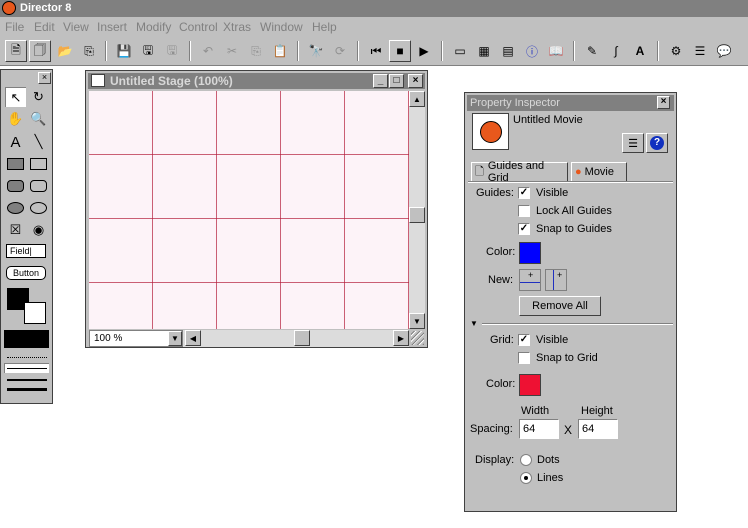 This screenshot has height=528, width=748. Describe the element at coordinates (26, 273) in the screenshot. I see `button-tool: Button` at that location.